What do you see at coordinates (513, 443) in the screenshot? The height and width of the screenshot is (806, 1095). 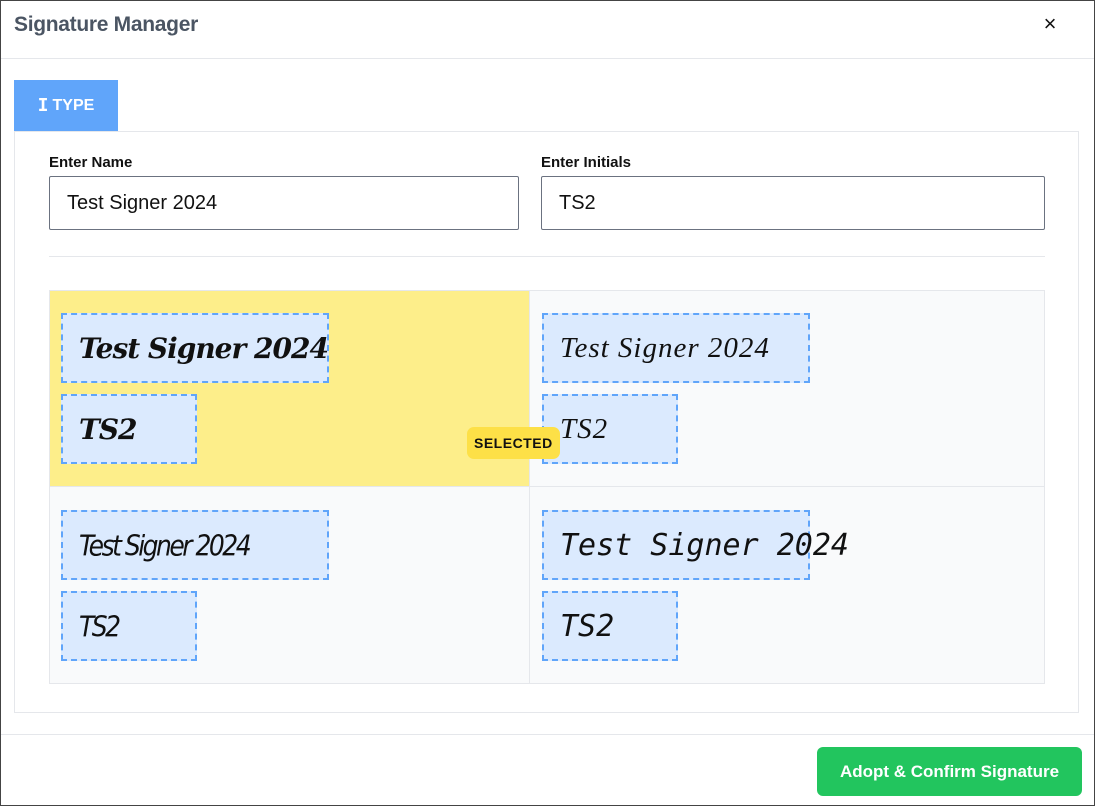 I see `selected-badge: SELECTED` at bounding box center [513, 443].